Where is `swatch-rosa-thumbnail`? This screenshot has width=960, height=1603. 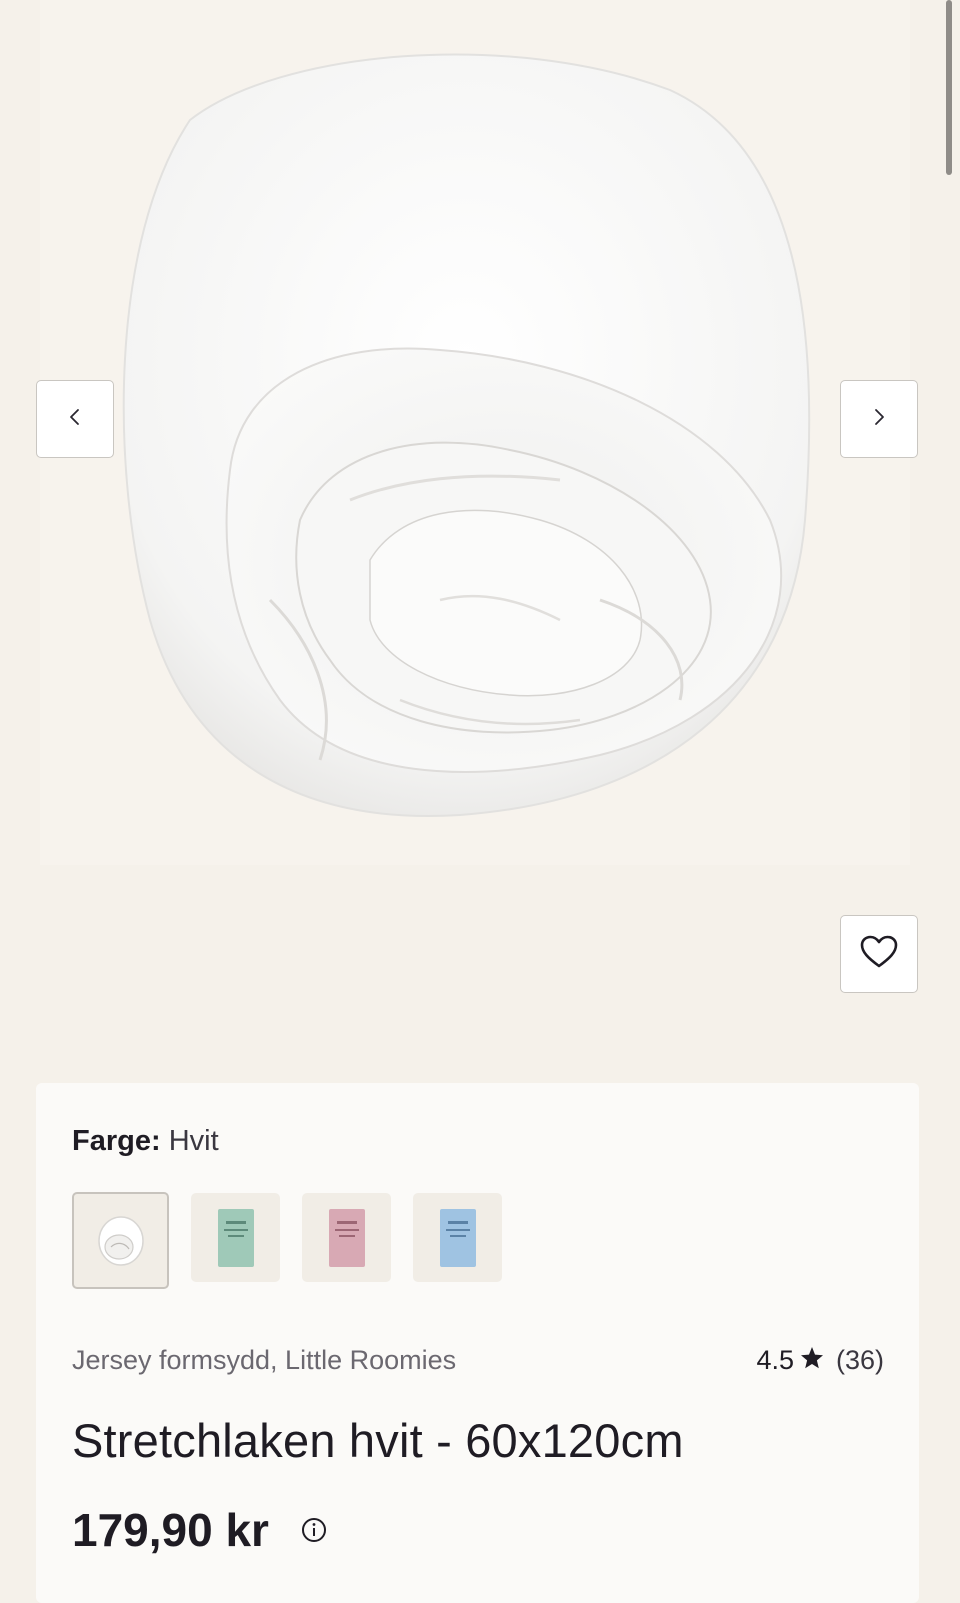 swatch-rosa-thumbnail is located at coordinates (346, 1237).